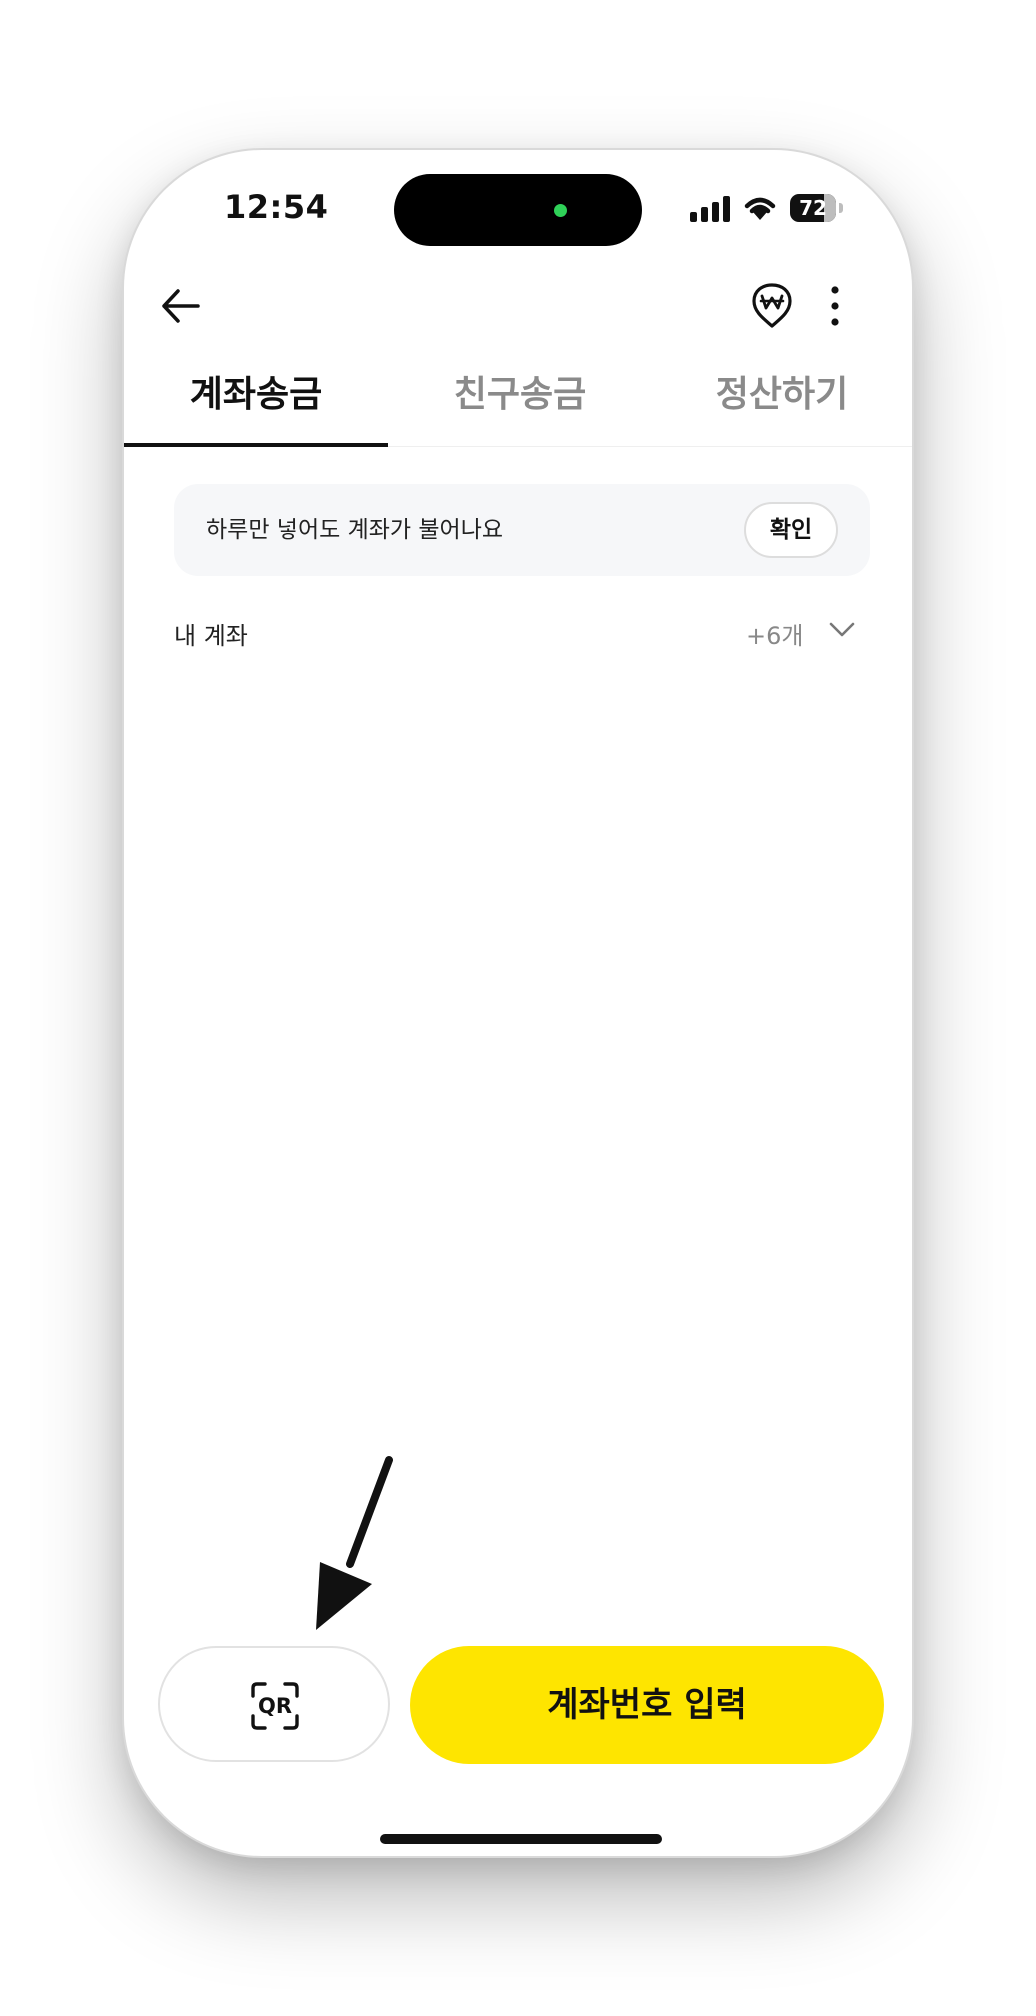 The image size is (1036, 2016). What do you see at coordinates (256, 445) in the screenshot?
I see `tab-indicator` at bounding box center [256, 445].